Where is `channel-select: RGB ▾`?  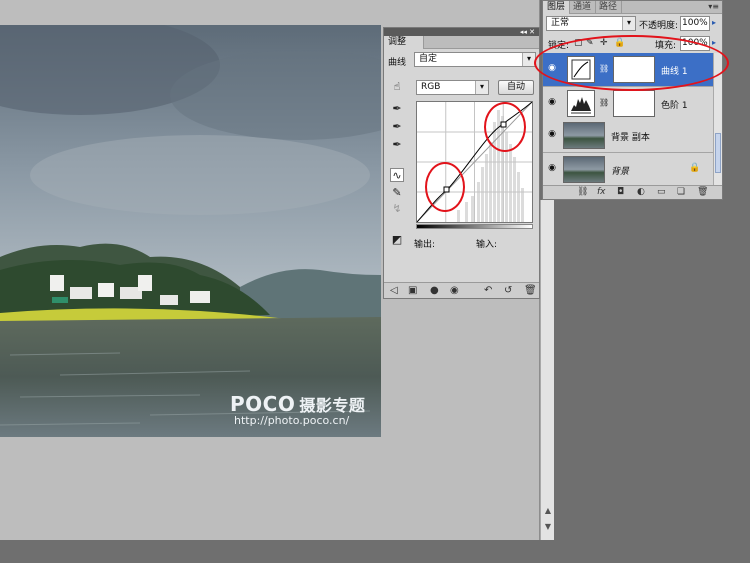 channel-select: RGB ▾ is located at coordinates (452, 87).